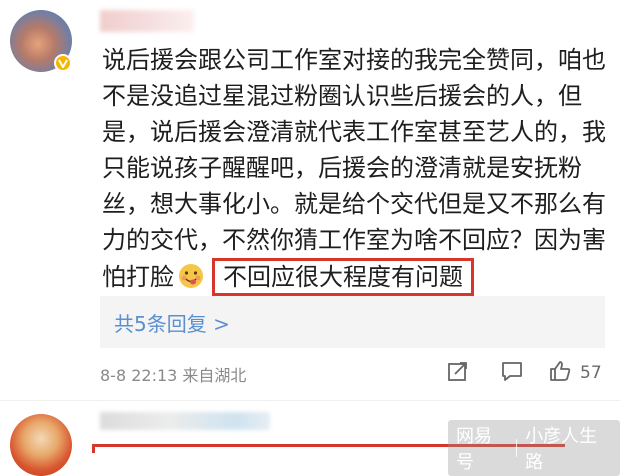  What do you see at coordinates (173, 375) in the screenshot?
I see `comment-timestamp-location: 8-8 22:13 来自湖北` at bounding box center [173, 375].